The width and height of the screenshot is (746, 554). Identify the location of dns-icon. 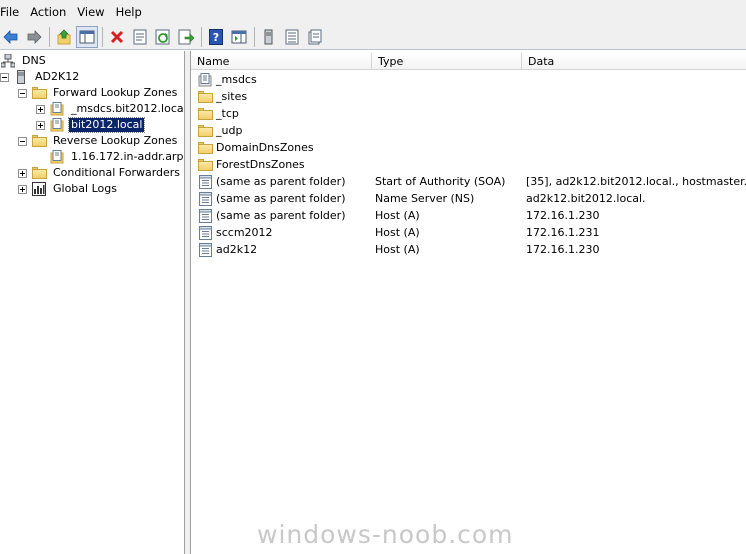
(8, 61).